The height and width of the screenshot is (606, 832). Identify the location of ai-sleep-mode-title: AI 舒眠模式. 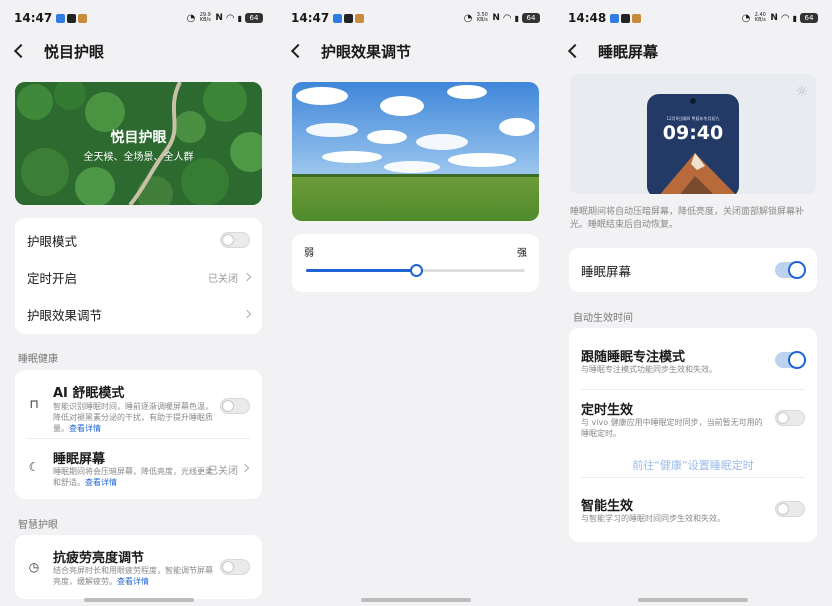
(89, 393).